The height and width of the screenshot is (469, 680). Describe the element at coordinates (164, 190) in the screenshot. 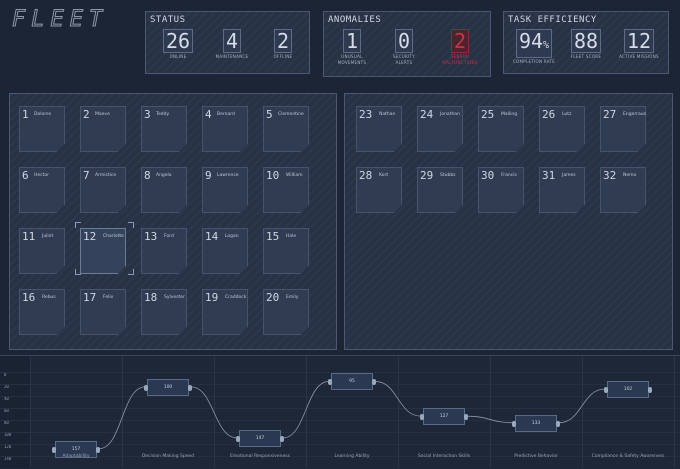

I see `agent-card: 8 Angela` at that location.